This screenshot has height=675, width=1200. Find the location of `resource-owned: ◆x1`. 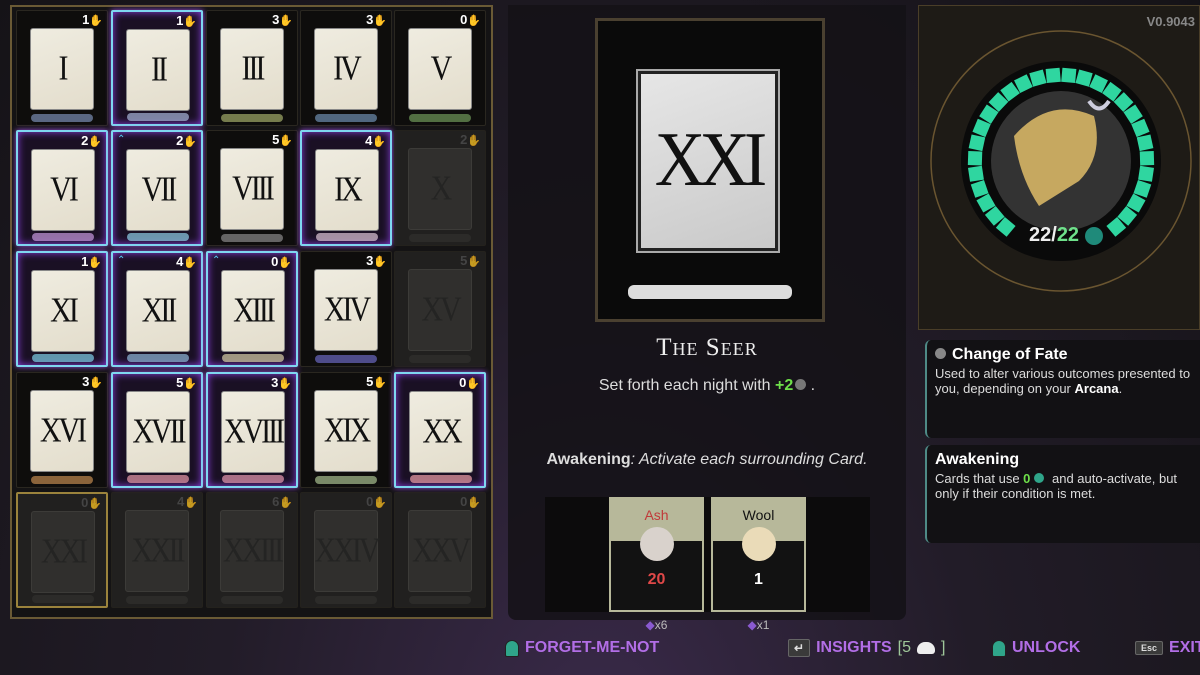

resource-owned: ◆x1 is located at coordinates (758, 625).